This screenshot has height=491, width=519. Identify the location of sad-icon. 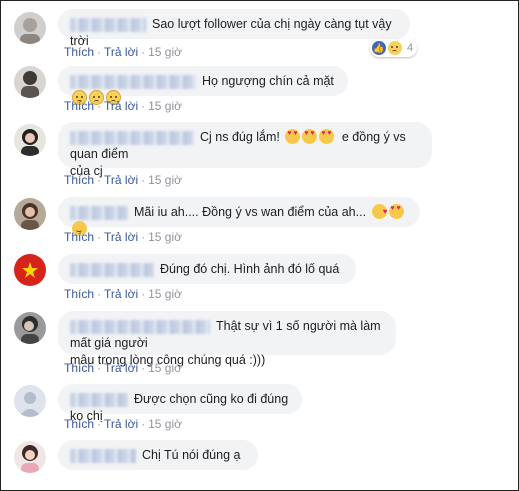
(395, 48).